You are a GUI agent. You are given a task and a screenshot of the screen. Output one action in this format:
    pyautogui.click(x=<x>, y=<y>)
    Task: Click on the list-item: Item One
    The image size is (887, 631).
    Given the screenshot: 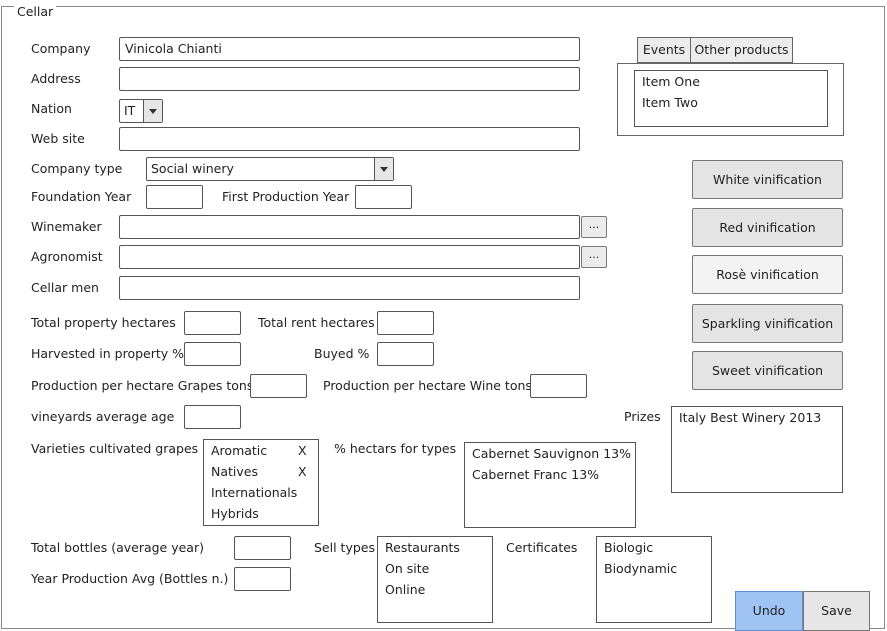 What is the action you would take?
    pyautogui.click(x=671, y=82)
    